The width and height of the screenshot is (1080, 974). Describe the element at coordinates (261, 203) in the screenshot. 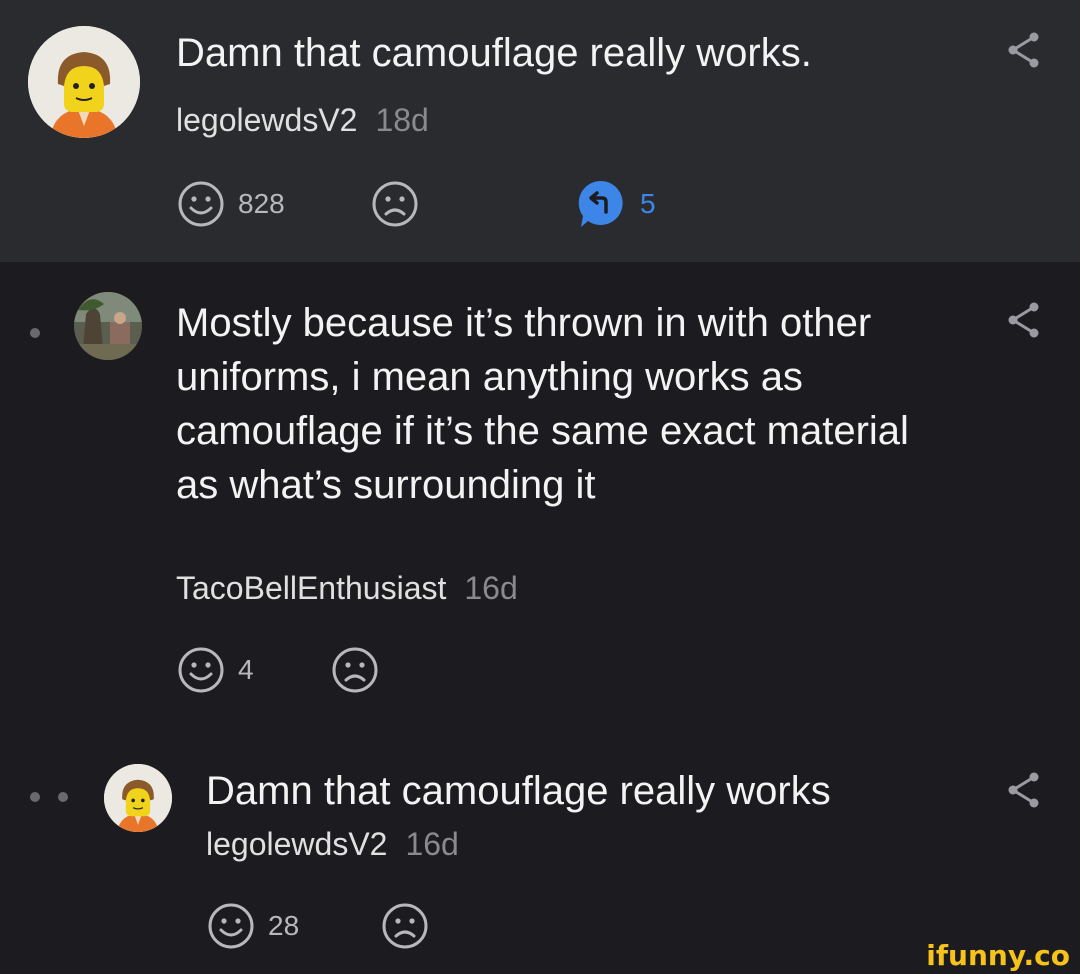

I see `like-count: 828` at that location.